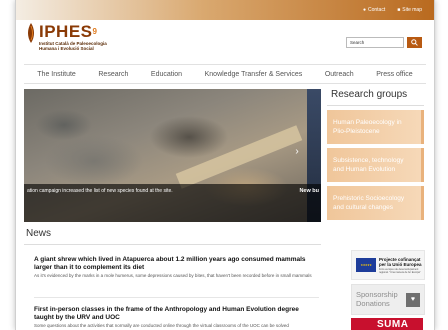 This screenshot has width=448, height=330. Describe the element at coordinates (364, 127) in the screenshot. I see `research-group-label: Human Paleoecology in Plio-Pleistocene` at that location.